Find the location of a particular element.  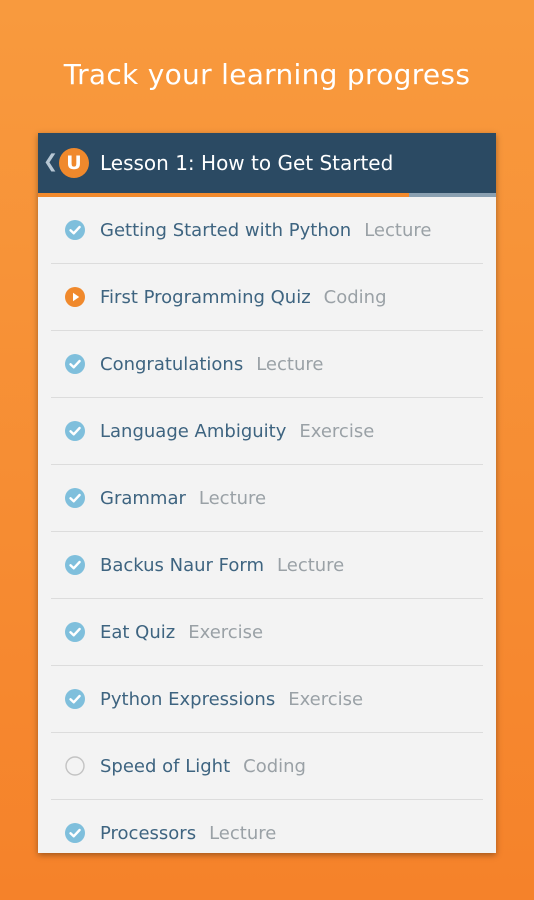

item-title: Congratulations is located at coordinates (172, 364).